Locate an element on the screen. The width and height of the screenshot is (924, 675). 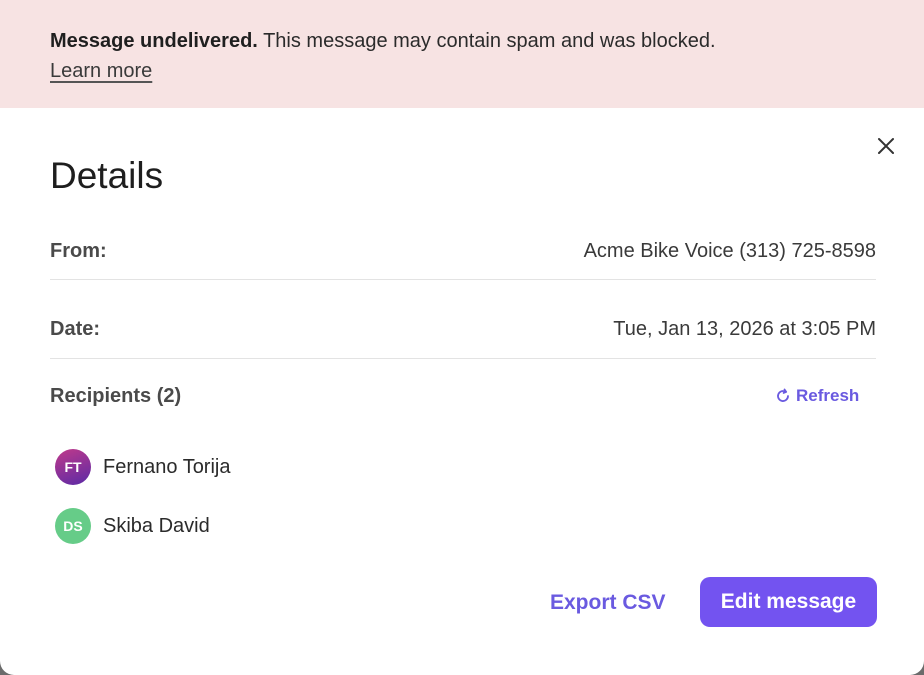
date-value: Tue, Jan 13, 2026 at 3:05 PM is located at coordinates (744, 328).